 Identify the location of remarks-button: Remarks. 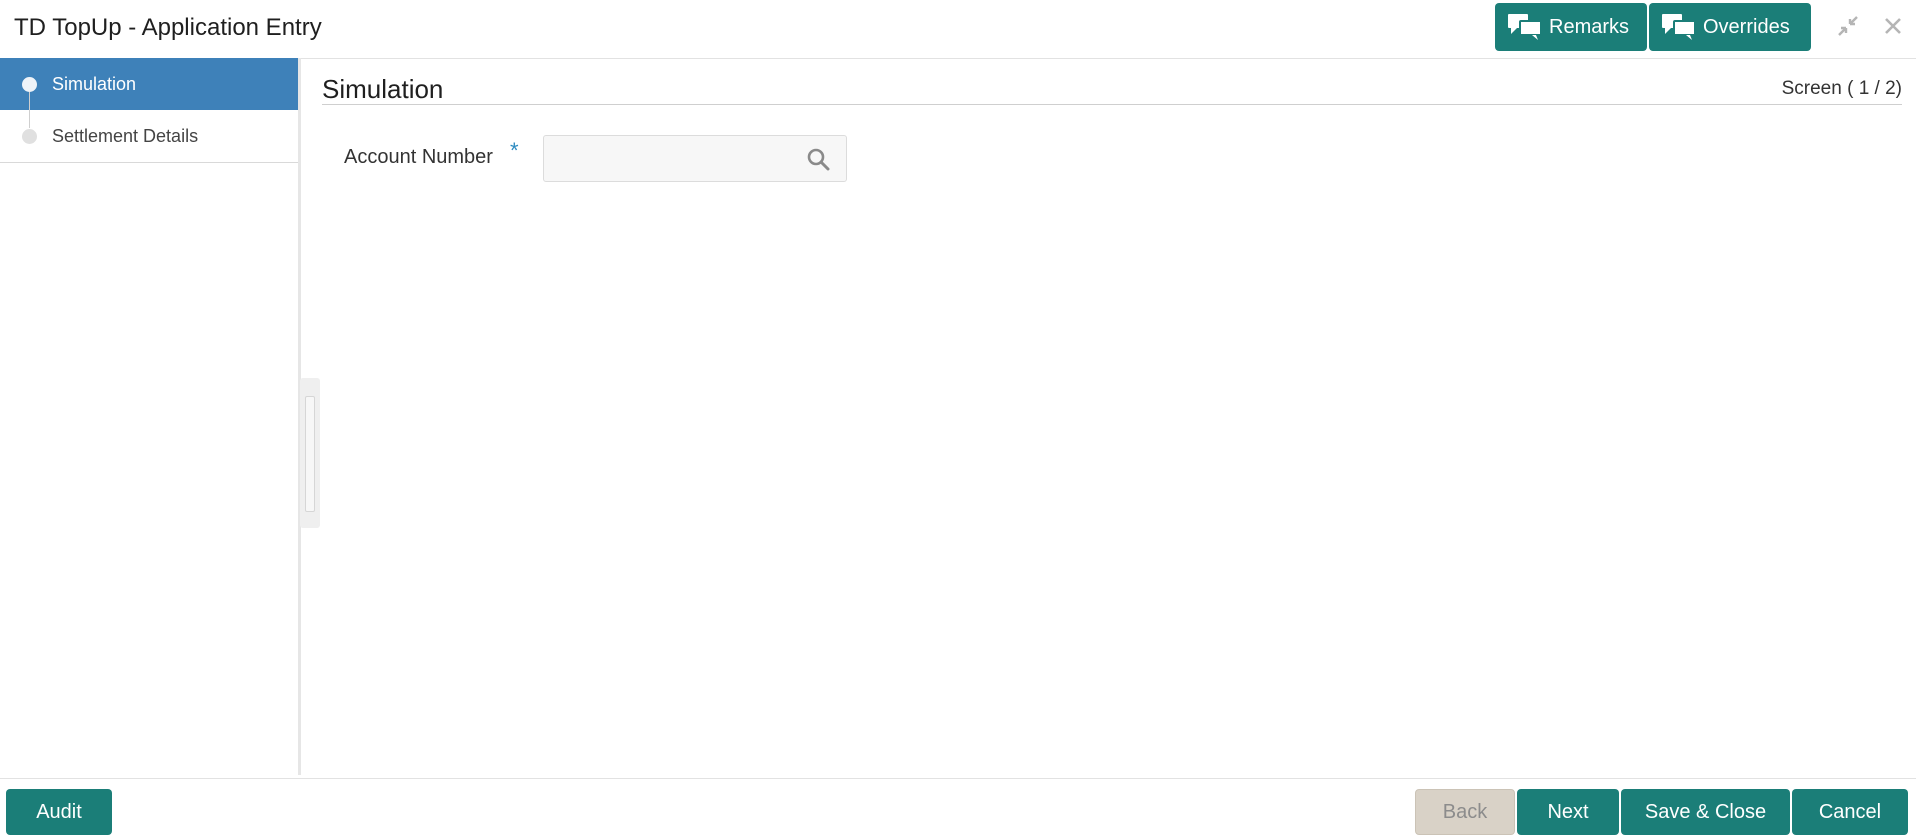
(1571, 27).